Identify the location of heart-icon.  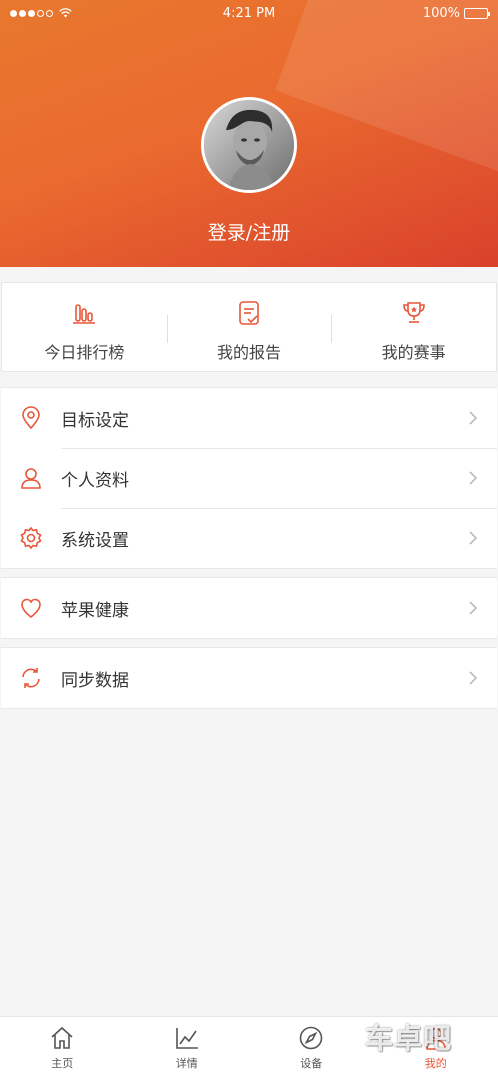
(31, 608).